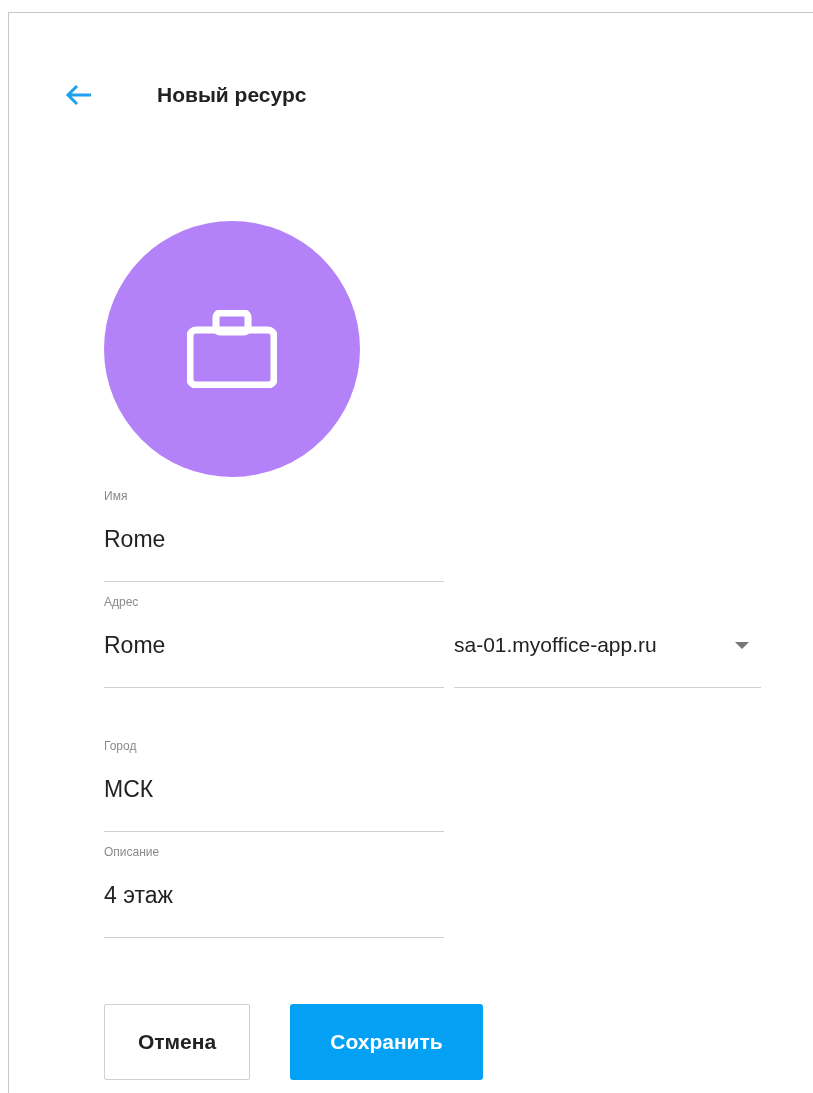 Image resolution: width=813 pixels, height=1093 pixels. I want to click on page-title: Новый ресурс, so click(232, 95).